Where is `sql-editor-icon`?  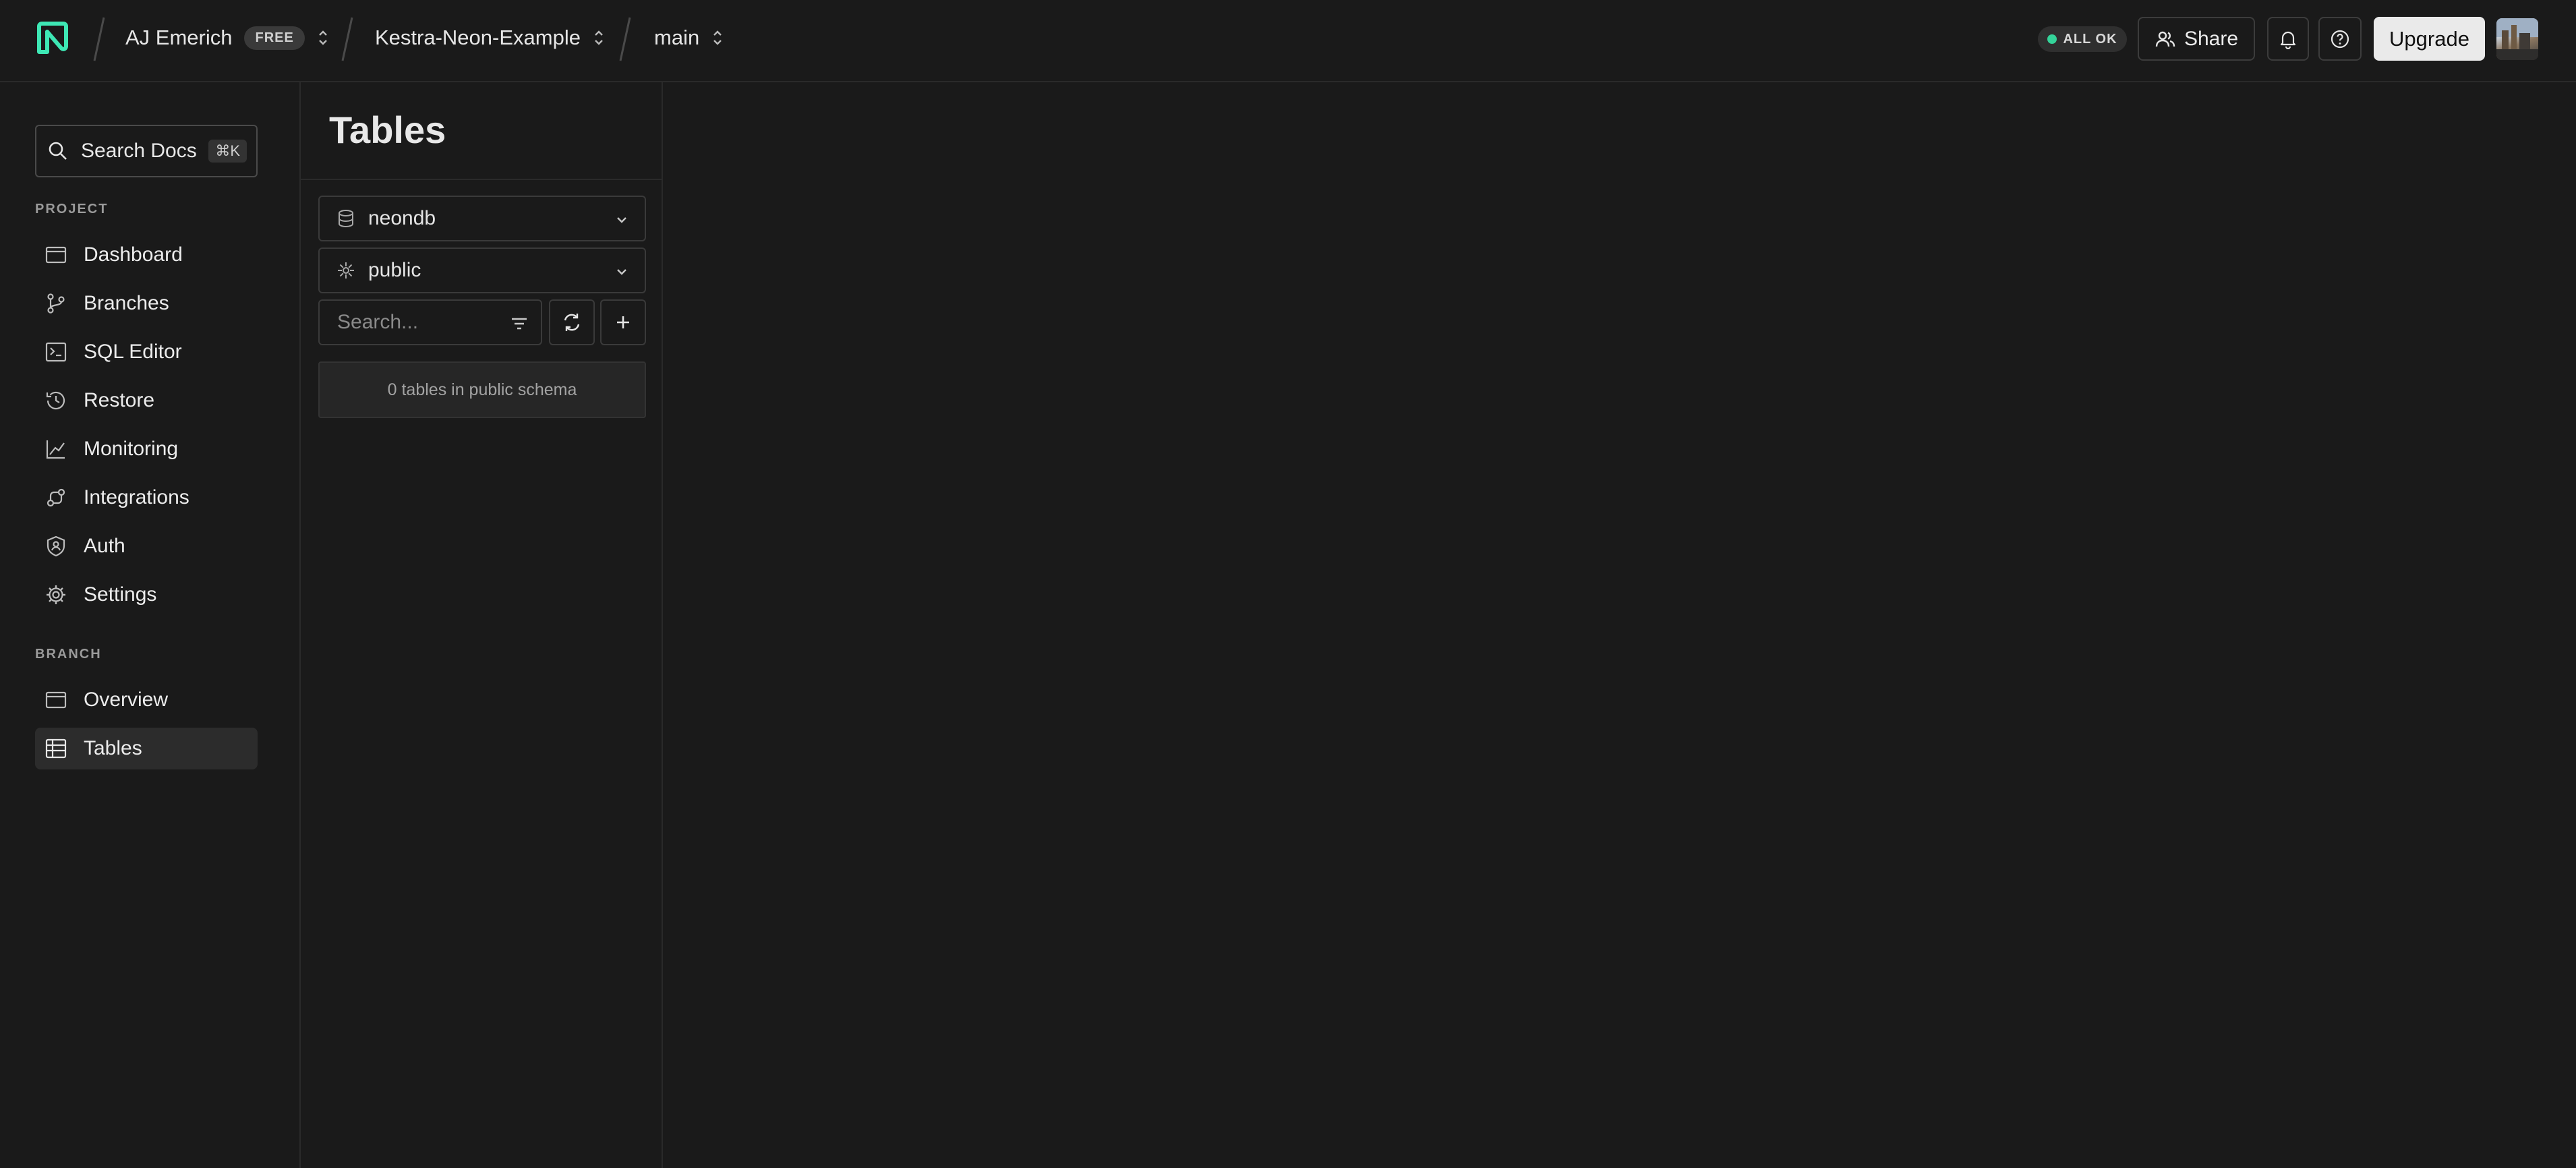 sql-editor-icon is located at coordinates (56, 352).